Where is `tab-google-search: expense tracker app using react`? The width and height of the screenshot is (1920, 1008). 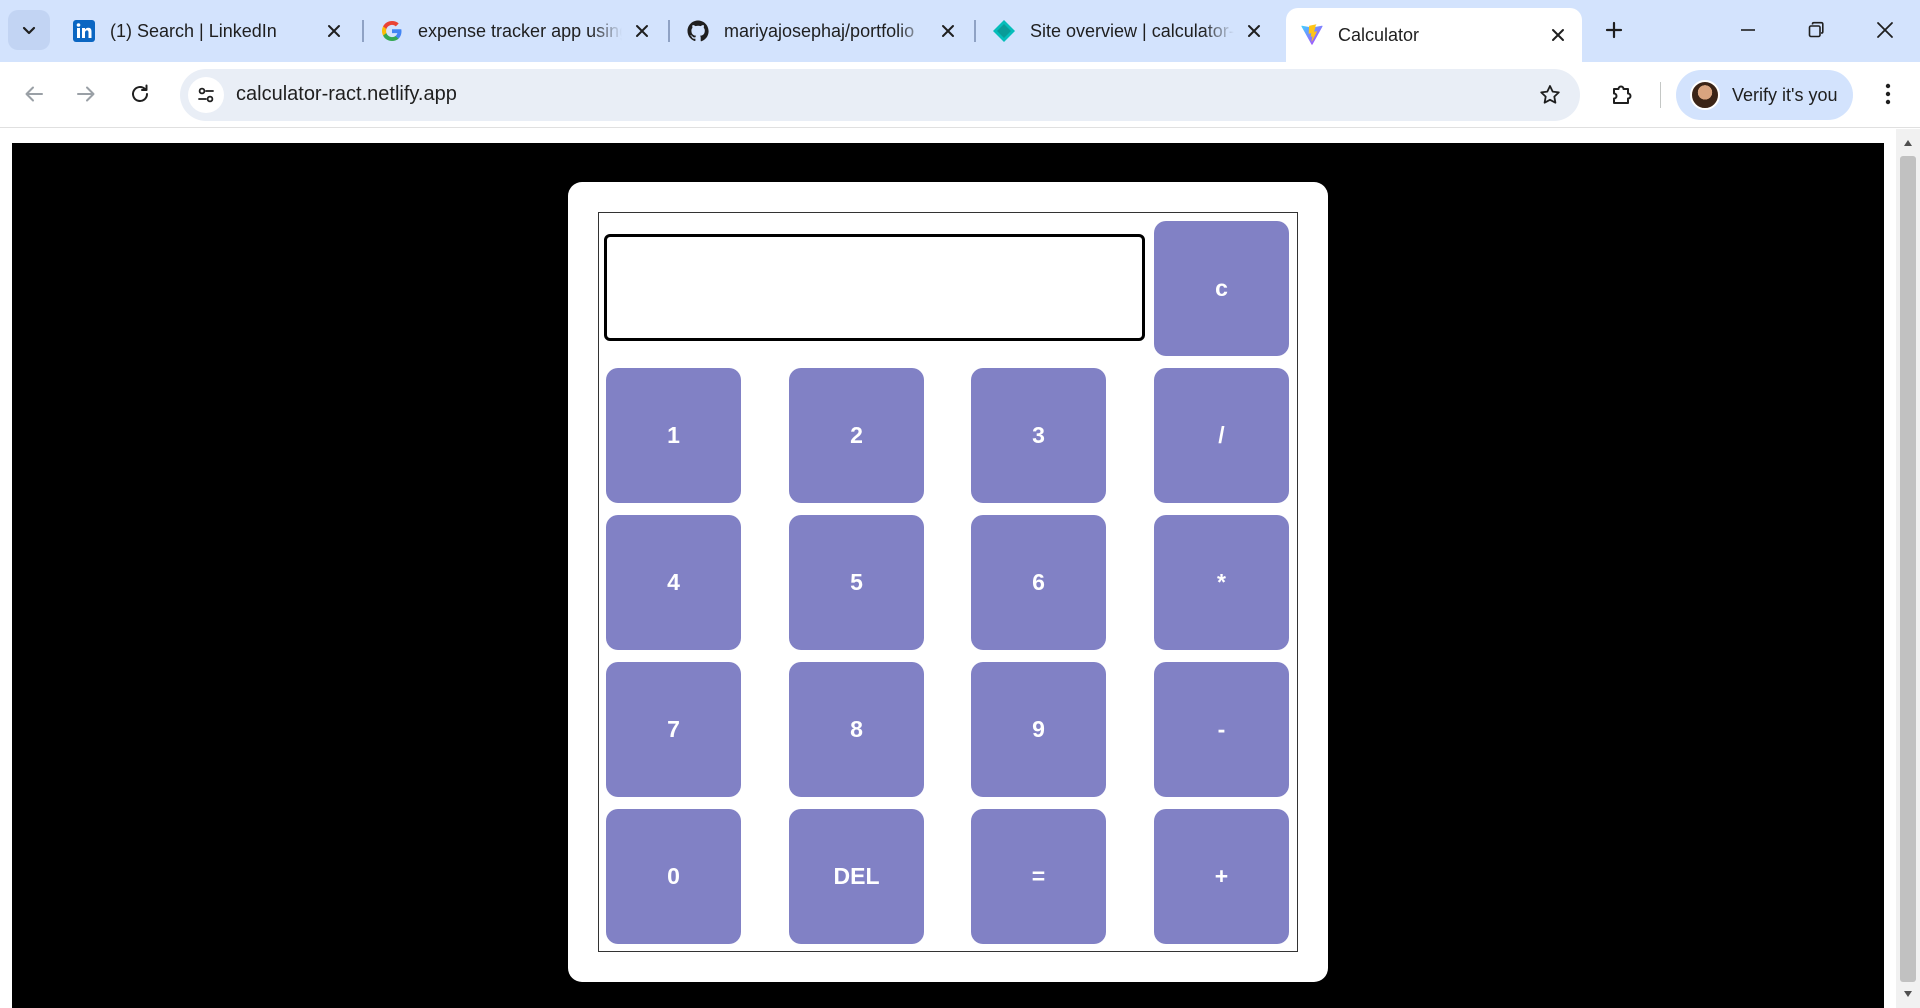
tab-google-search: expense tracker app using react is located at coordinates (516, 31).